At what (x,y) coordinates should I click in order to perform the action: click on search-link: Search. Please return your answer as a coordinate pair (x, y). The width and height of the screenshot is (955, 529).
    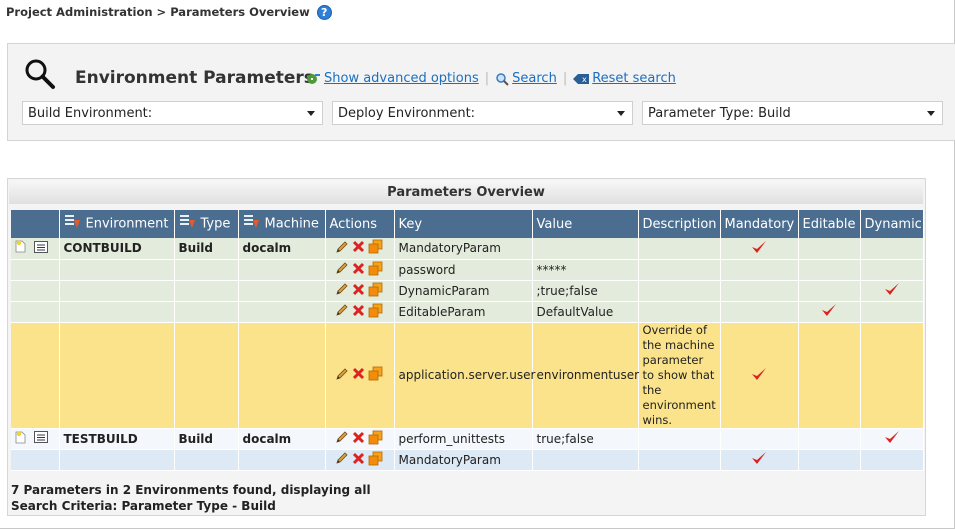
    Looking at the image, I should click on (534, 78).